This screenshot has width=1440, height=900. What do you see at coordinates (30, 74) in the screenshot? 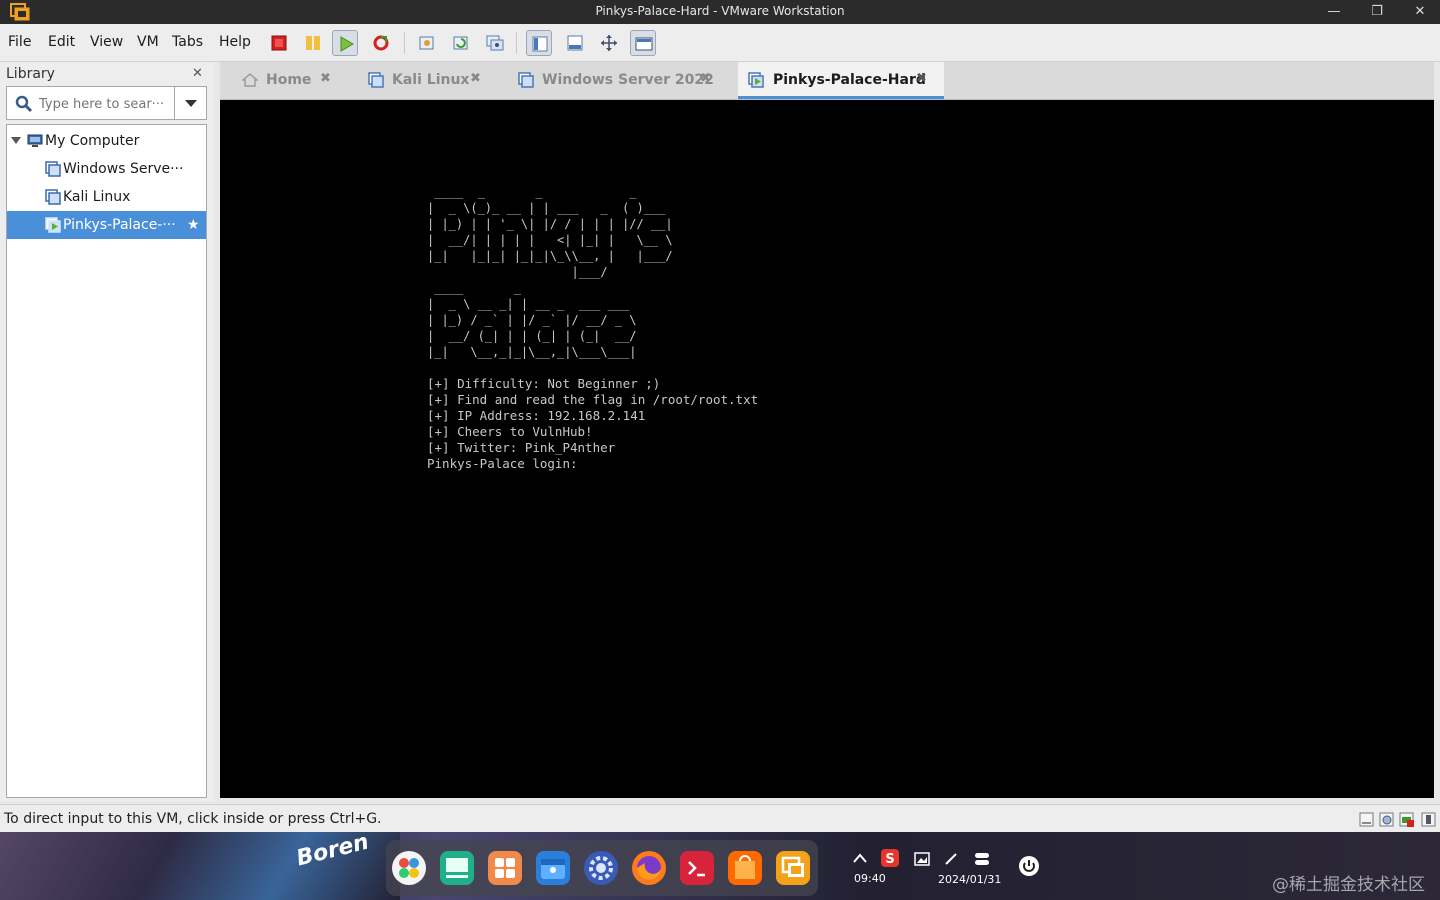
I see `library-title: Library` at bounding box center [30, 74].